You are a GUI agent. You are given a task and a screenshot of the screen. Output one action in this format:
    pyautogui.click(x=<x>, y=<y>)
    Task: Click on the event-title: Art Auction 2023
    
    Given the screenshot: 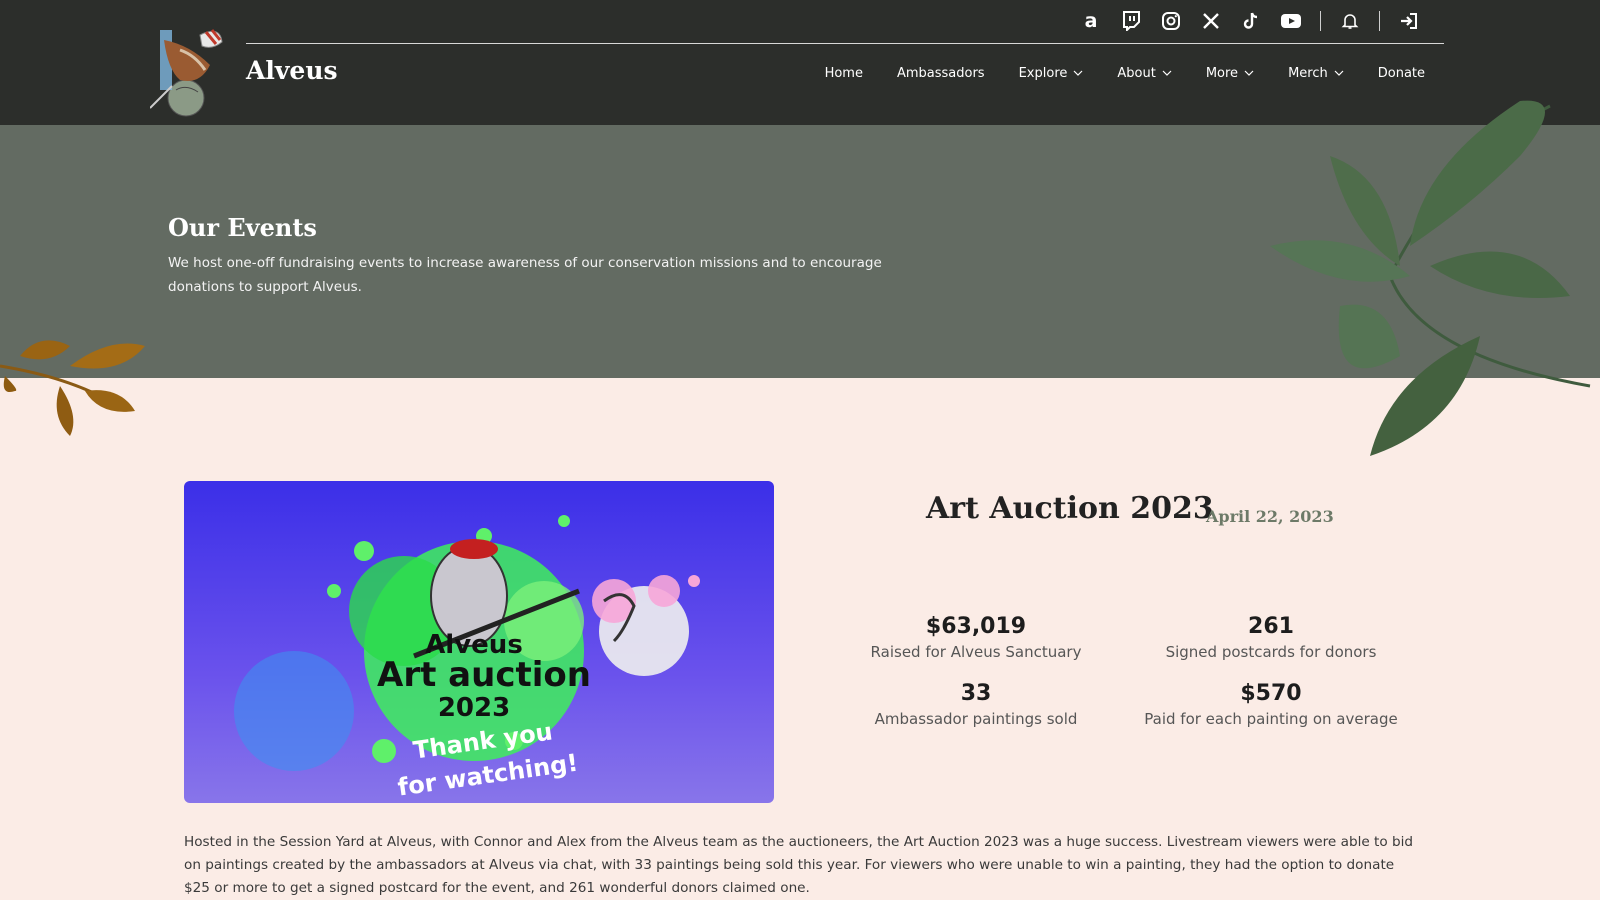 What is the action you would take?
    pyautogui.click(x=1070, y=508)
    